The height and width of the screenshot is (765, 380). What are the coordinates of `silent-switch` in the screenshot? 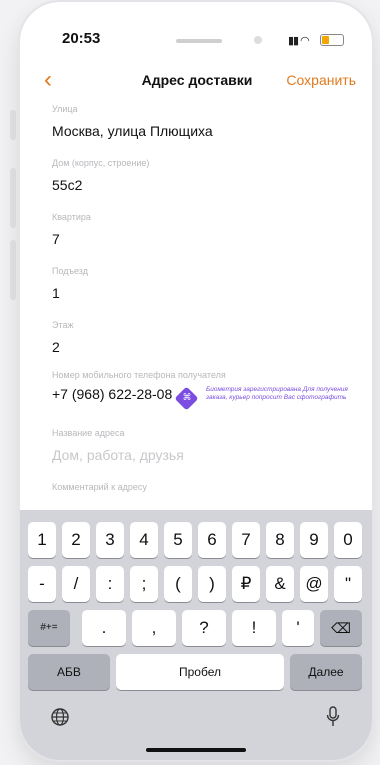 It's located at (13, 125).